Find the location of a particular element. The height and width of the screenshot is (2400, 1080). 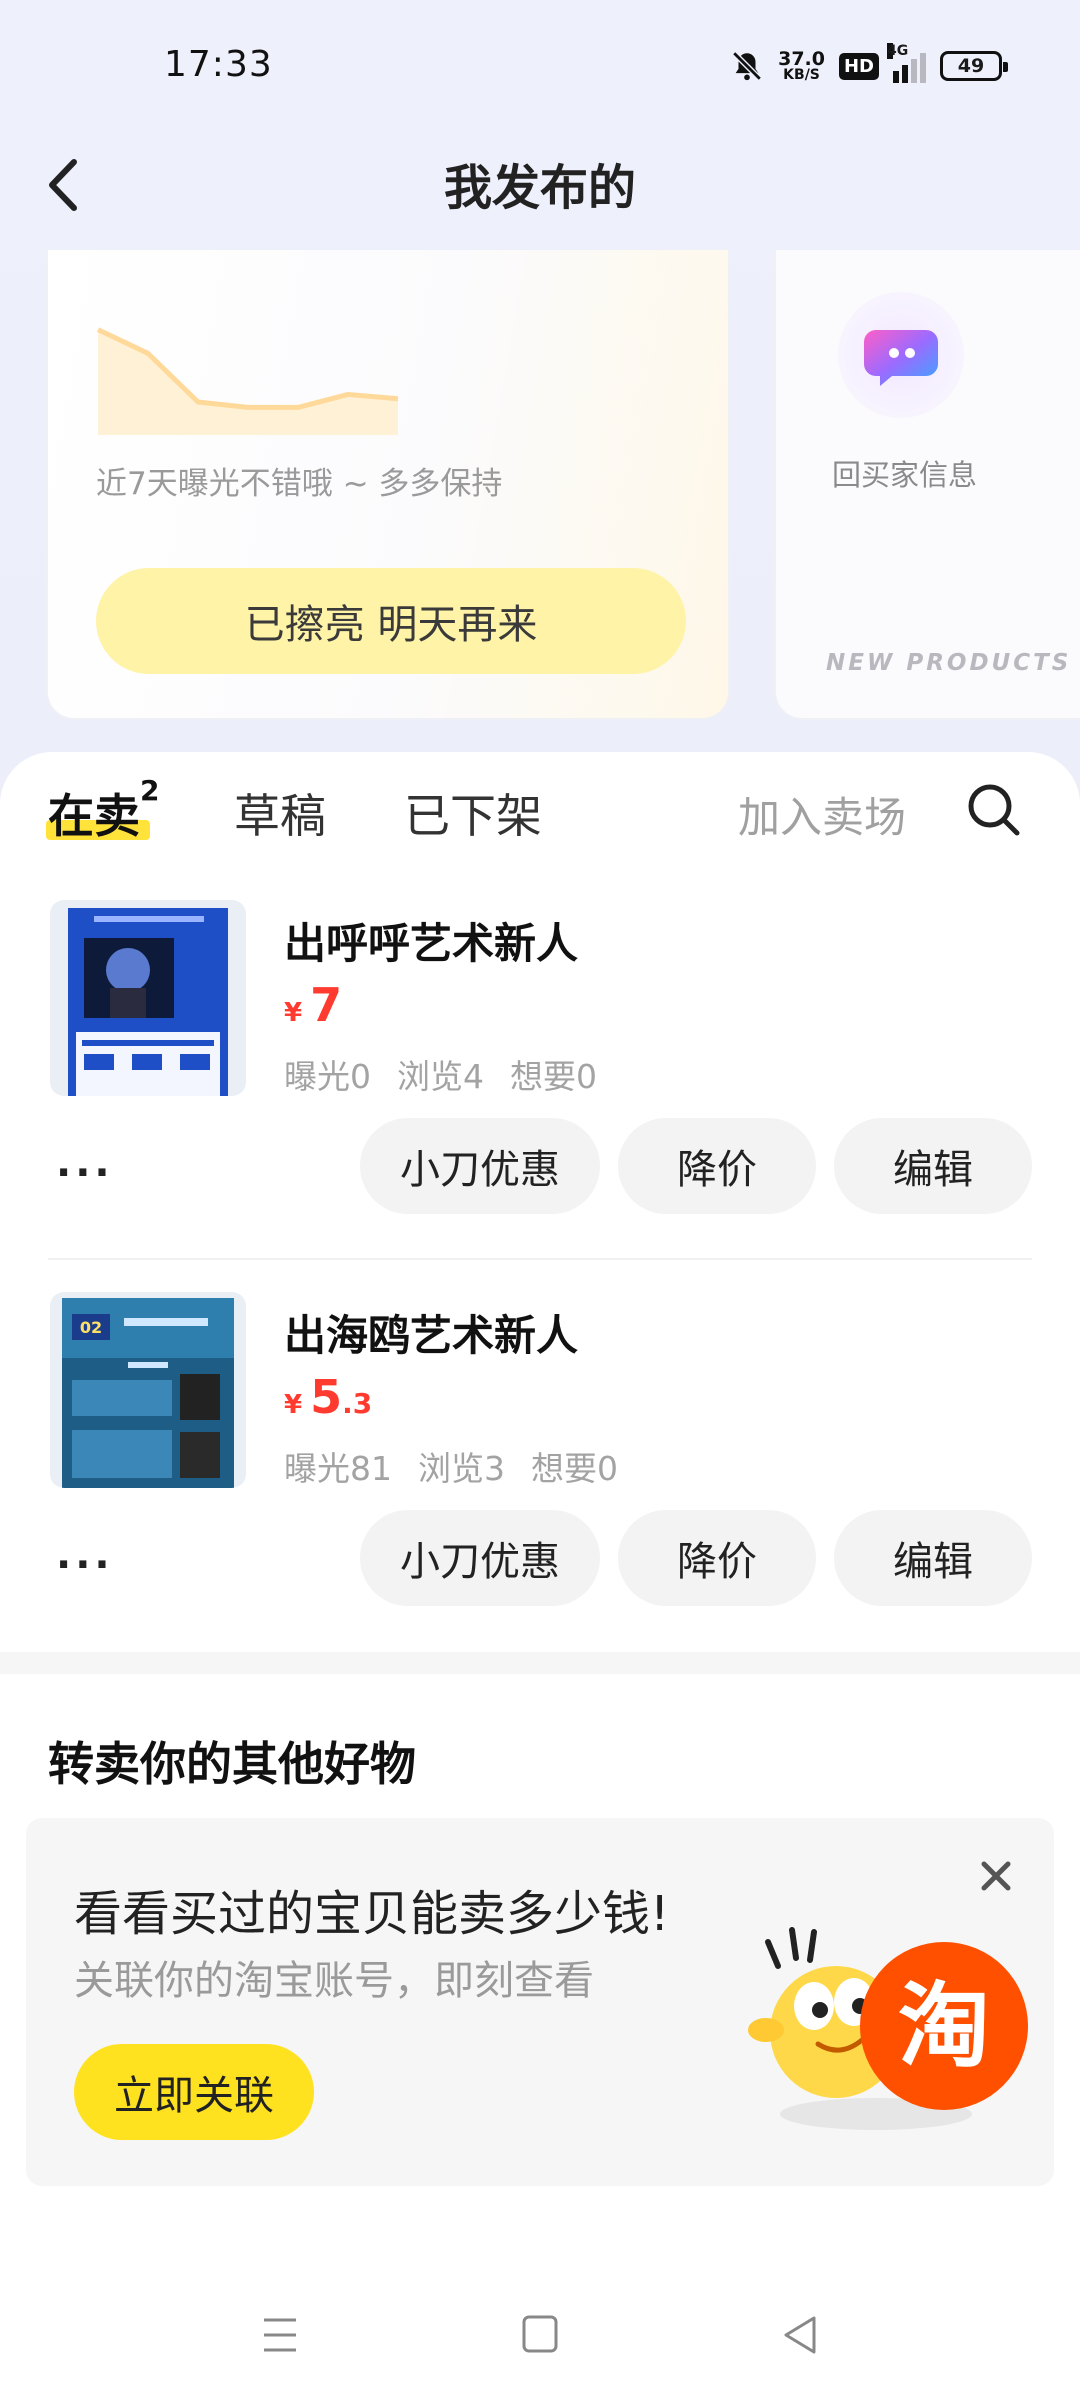

home-square-icon is located at coordinates (540, 2334).